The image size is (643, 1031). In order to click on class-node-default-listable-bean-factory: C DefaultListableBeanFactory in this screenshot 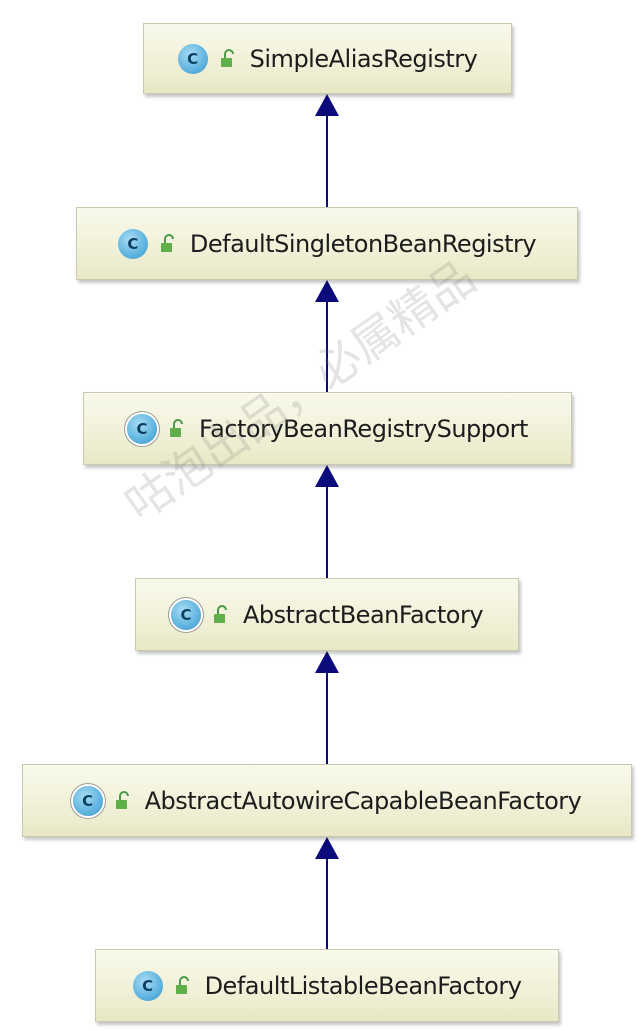, I will do `click(327, 985)`.